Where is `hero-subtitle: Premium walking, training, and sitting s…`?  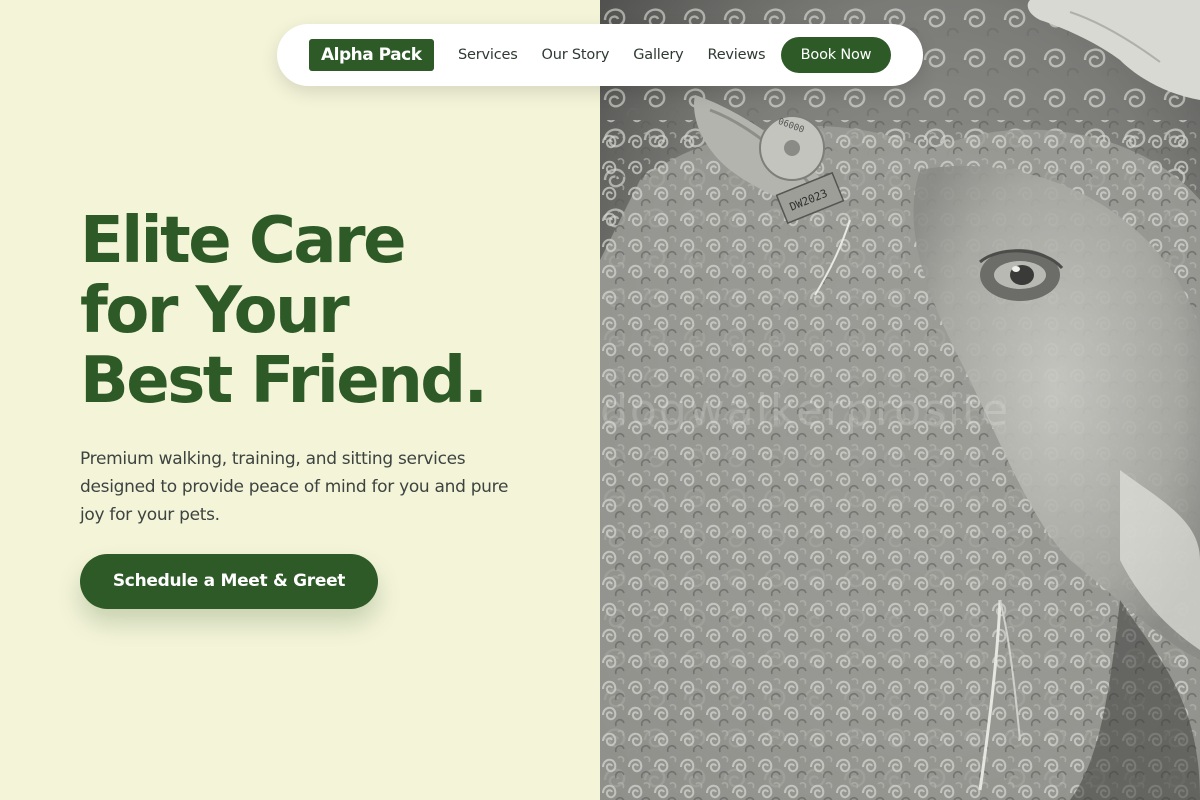 hero-subtitle: Premium walking, training, and sitting s… is located at coordinates (294, 487).